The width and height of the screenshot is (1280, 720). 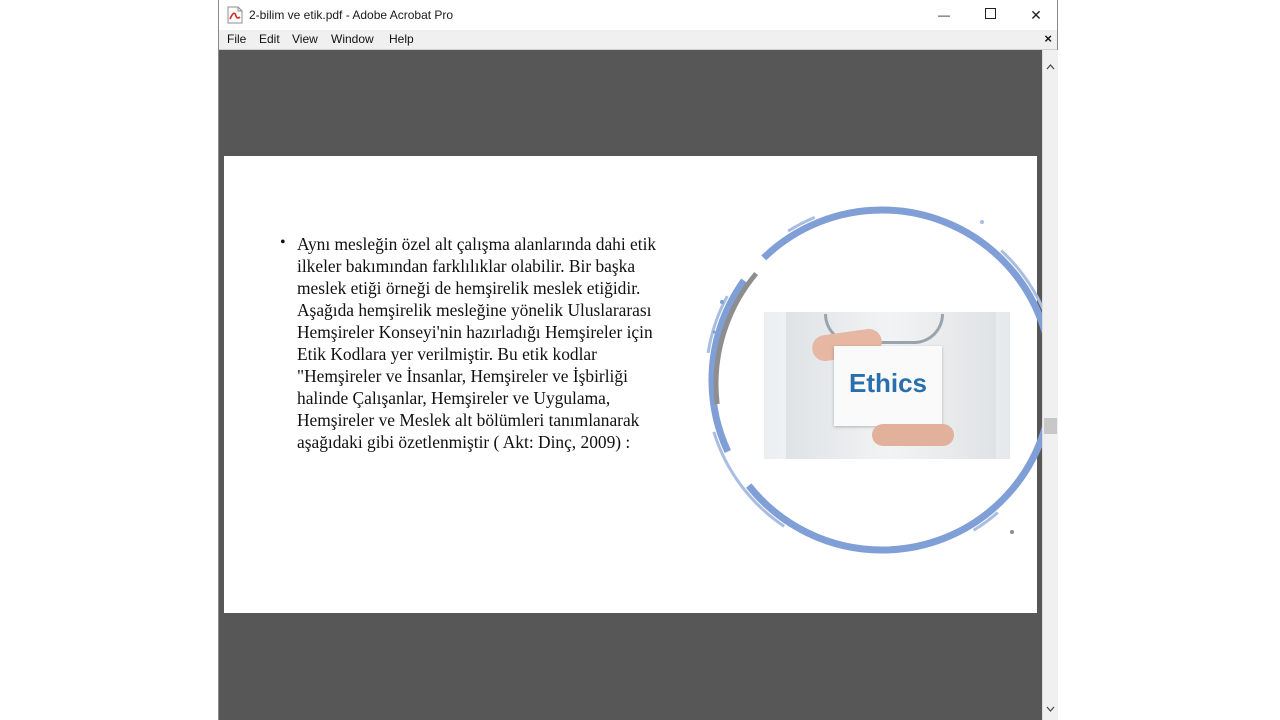 I want to click on menu-edit: Edit, so click(x=269, y=39).